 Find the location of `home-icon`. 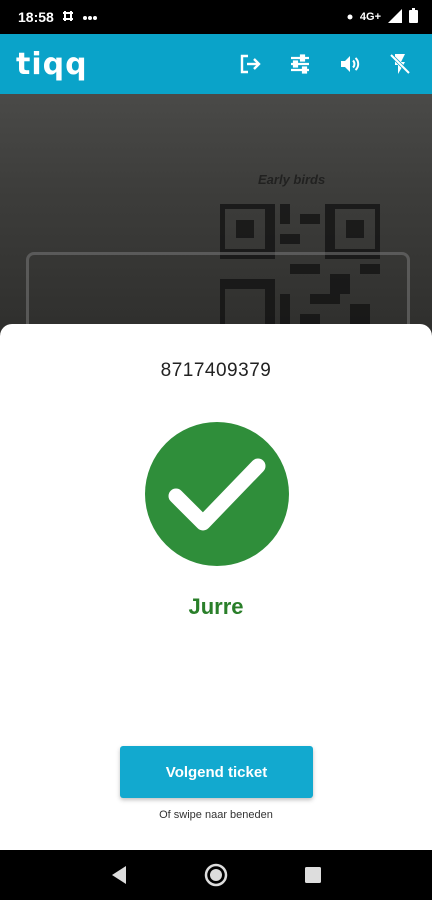

home-icon is located at coordinates (216, 875).